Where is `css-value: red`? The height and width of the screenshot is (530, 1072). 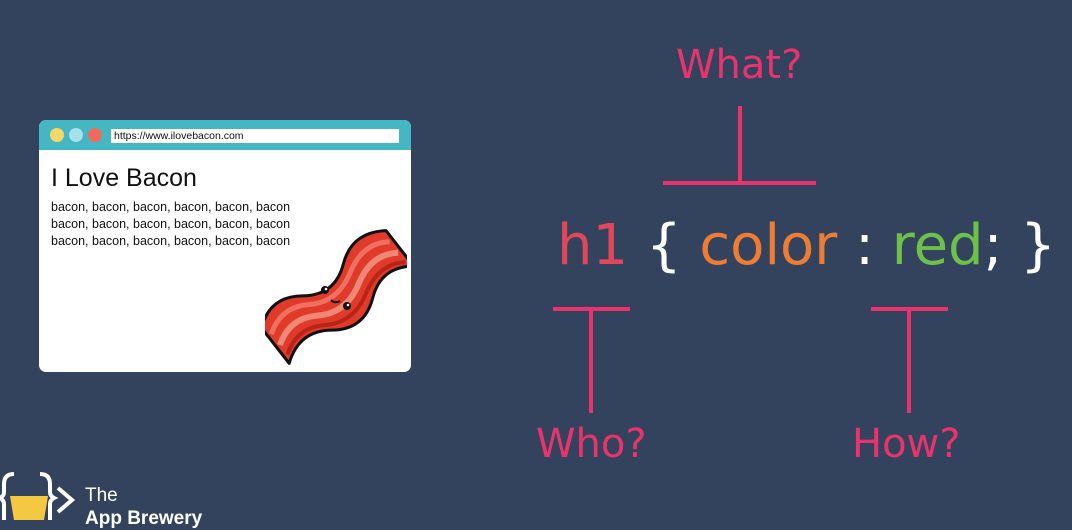 css-value: red is located at coordinates (937, 245).